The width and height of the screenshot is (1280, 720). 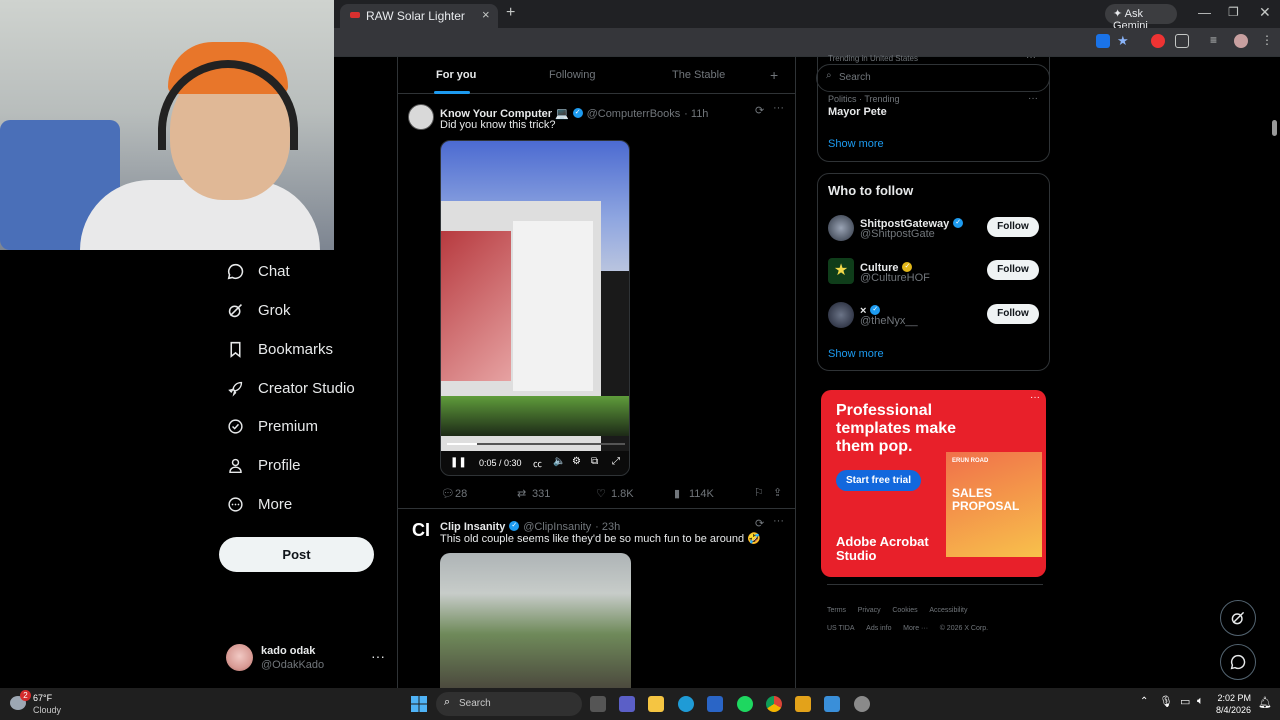 What do you see at coordinates (841, 271) in the screenshot?
I see `suggestion-avatar-star-icon: ★` at bounding box center [841, 271].